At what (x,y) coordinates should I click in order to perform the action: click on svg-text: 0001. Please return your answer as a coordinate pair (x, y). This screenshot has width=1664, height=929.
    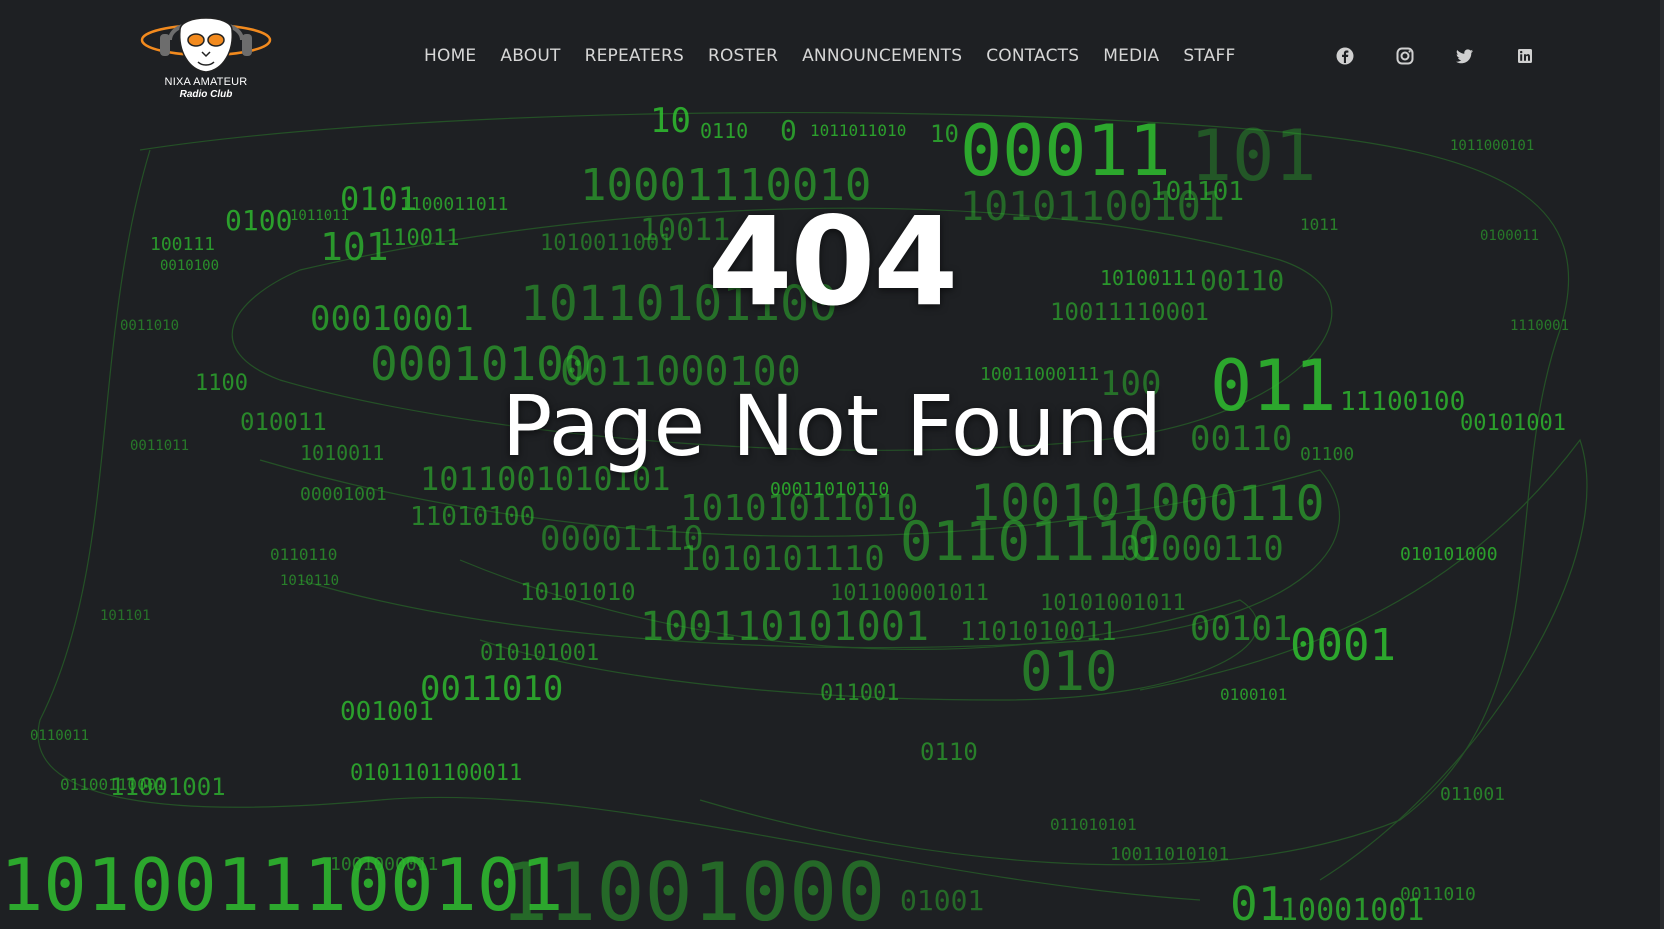
    Looking at the image, I should click on (1343, 645).